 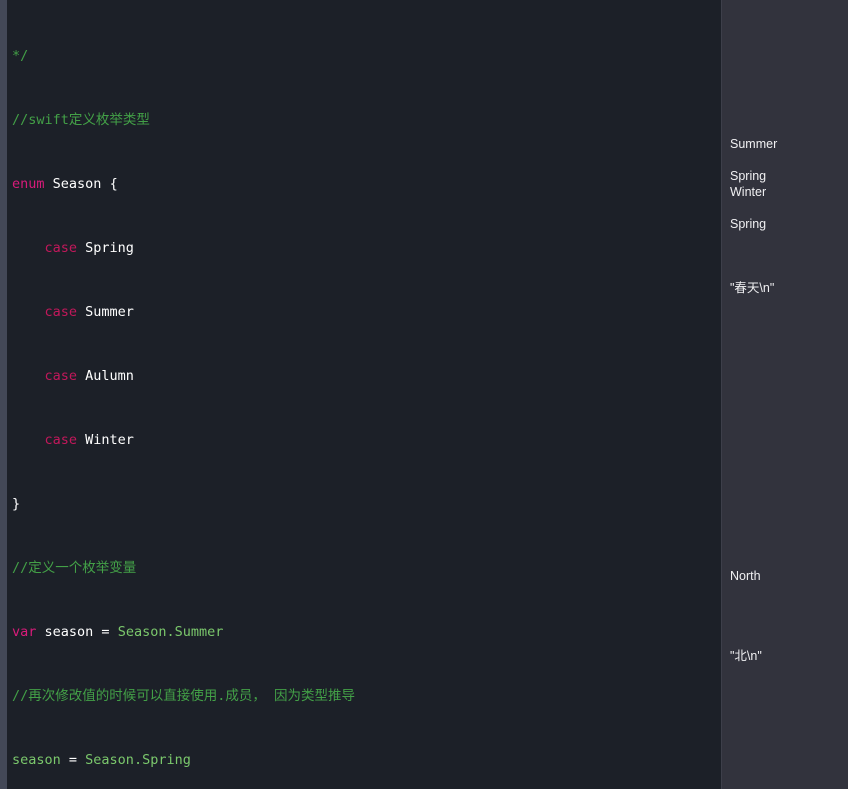 What do you see at coordinates (183, 504) in the screenshot?
I see `code-line: }` at bounding box center [183, 504].